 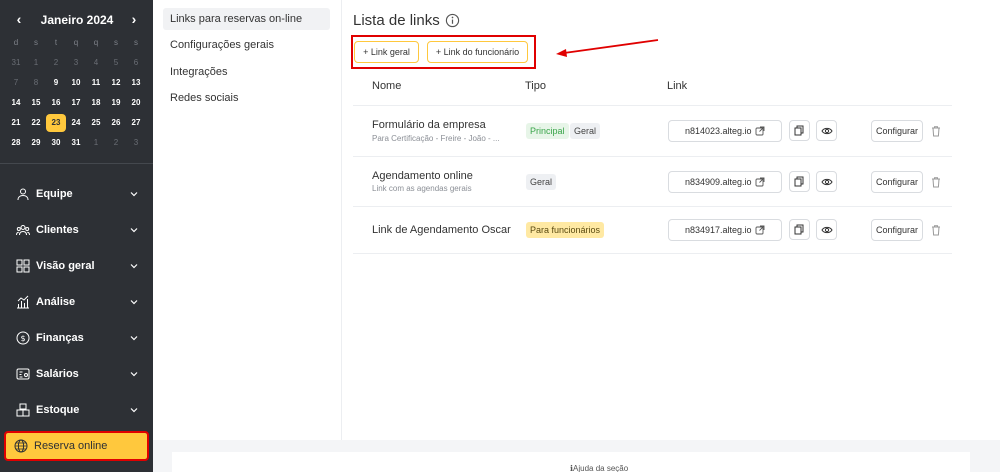 I want to click on add-link-geral-button: + Link geral, so click(x=386, y=52).